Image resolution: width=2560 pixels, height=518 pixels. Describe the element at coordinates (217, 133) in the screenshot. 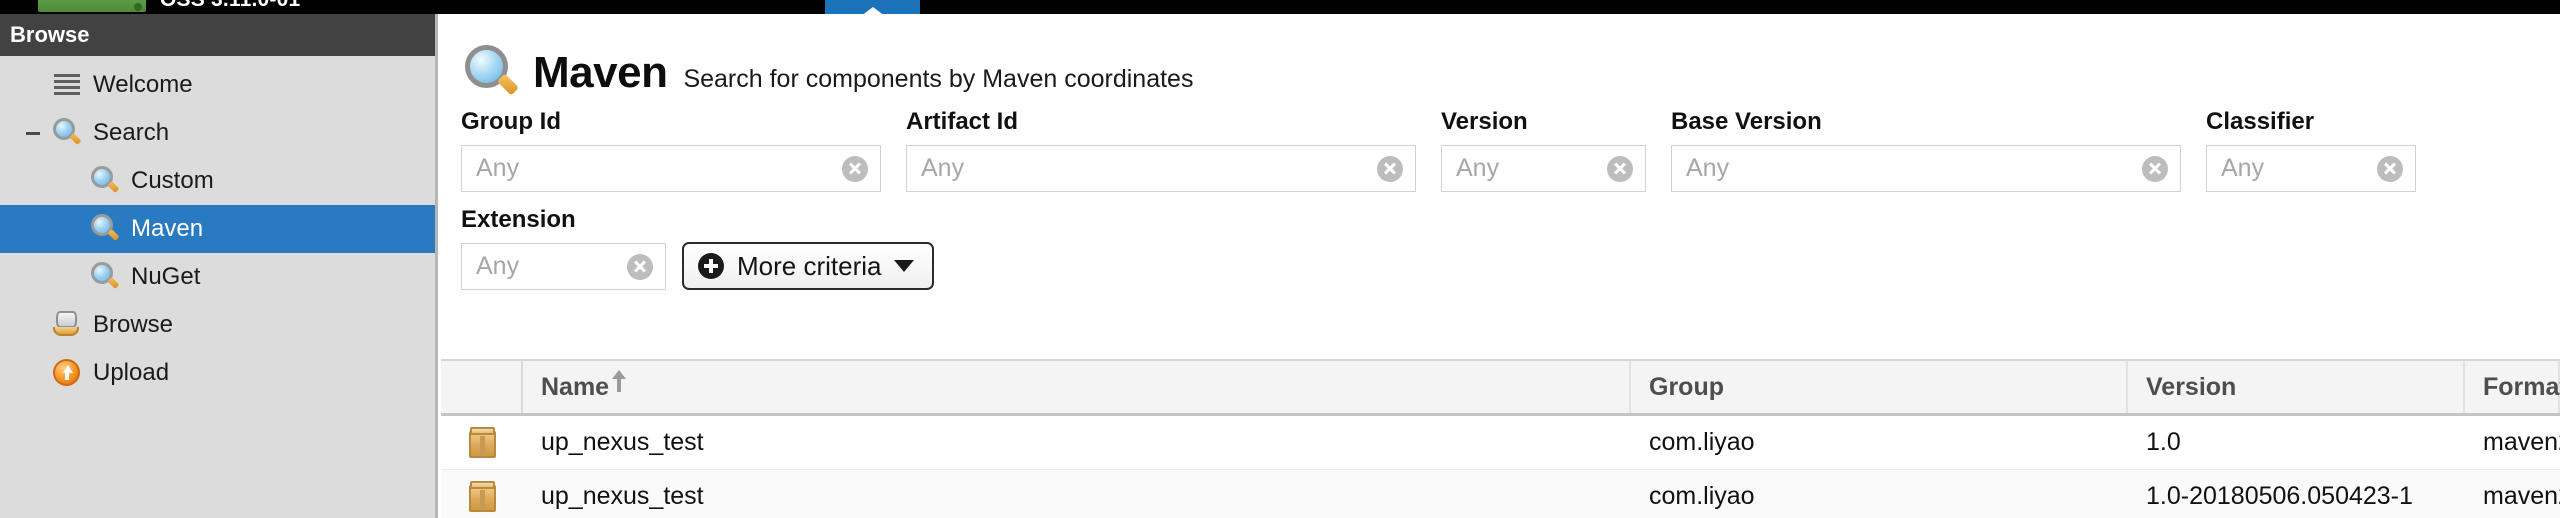

I see `sidebar-item-search: Search` at that location.